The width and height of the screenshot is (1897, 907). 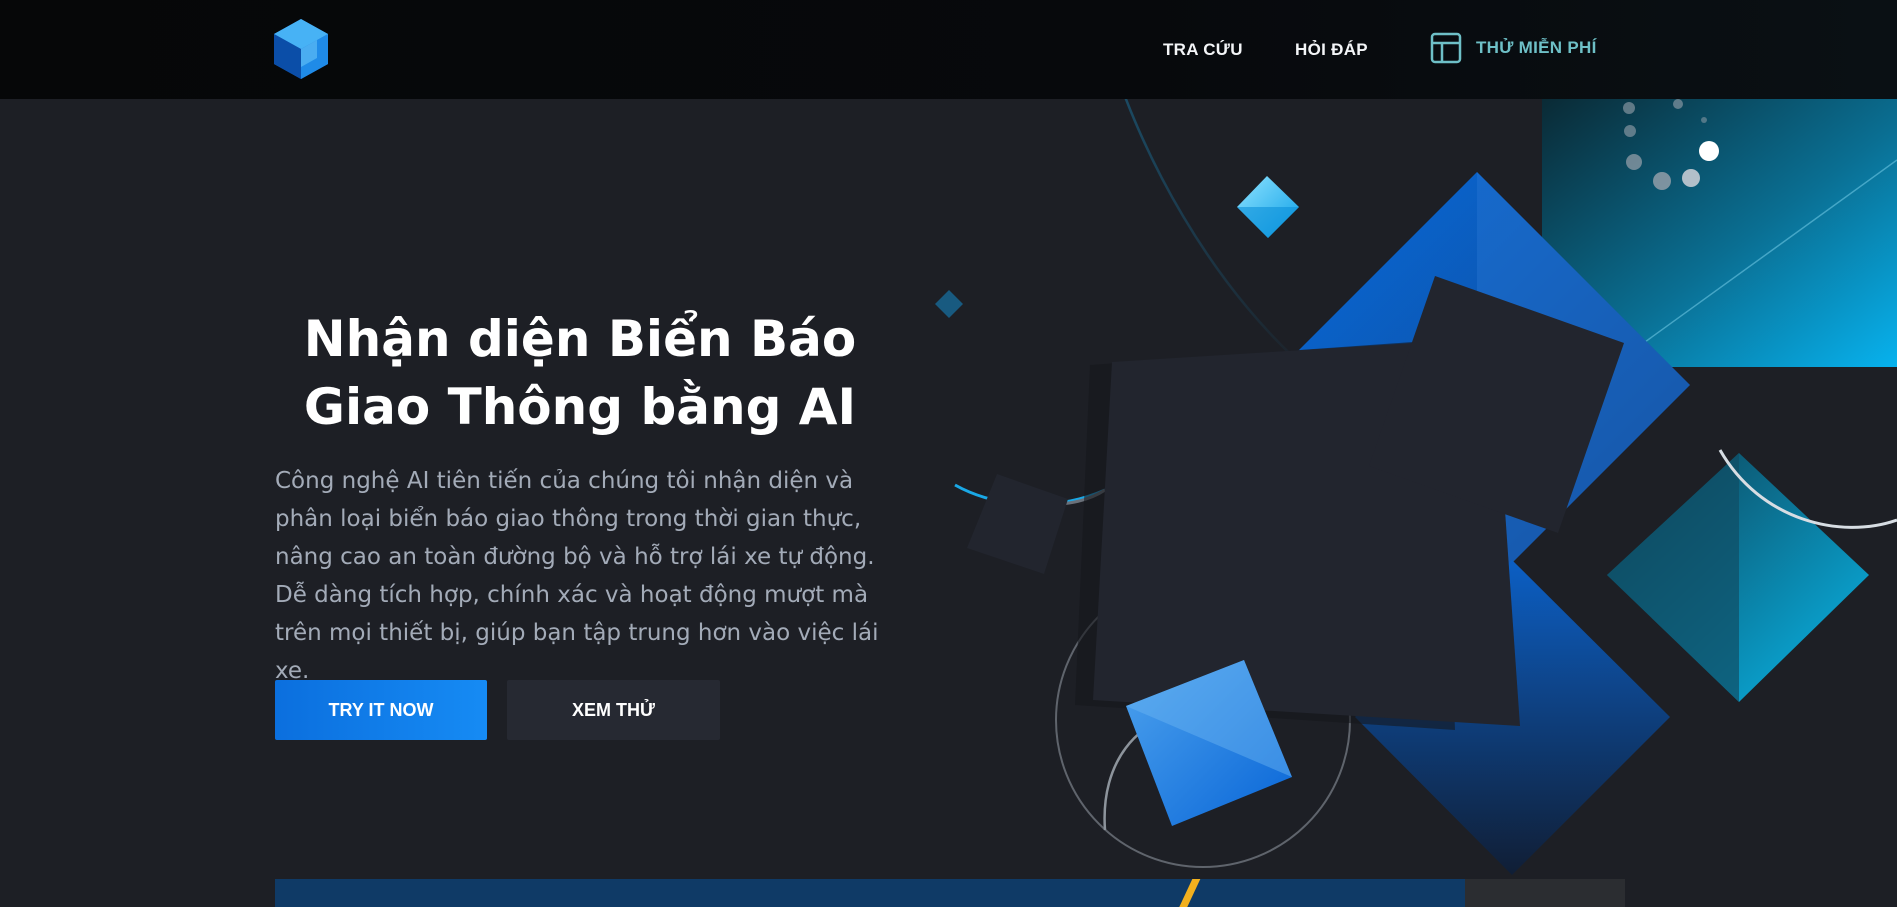 What do you see at coordinates (1187, 893) in the screenshot?
I see `decorative-stripe` at bounding box center [1187, 893].